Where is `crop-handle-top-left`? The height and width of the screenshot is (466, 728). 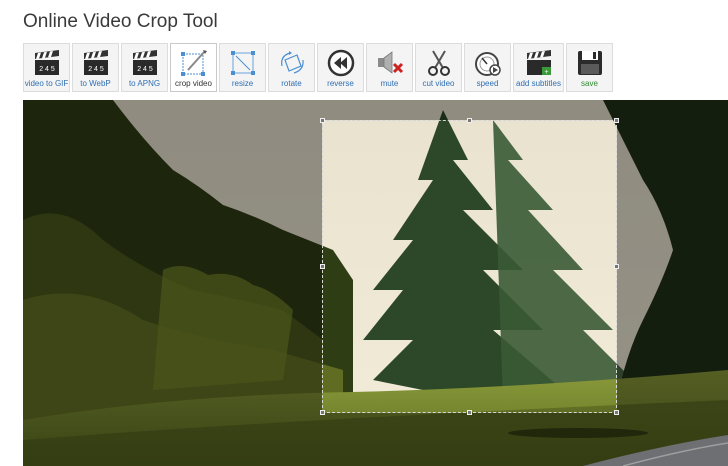
crop-handle-top-left is located at coordinates (322, 120).